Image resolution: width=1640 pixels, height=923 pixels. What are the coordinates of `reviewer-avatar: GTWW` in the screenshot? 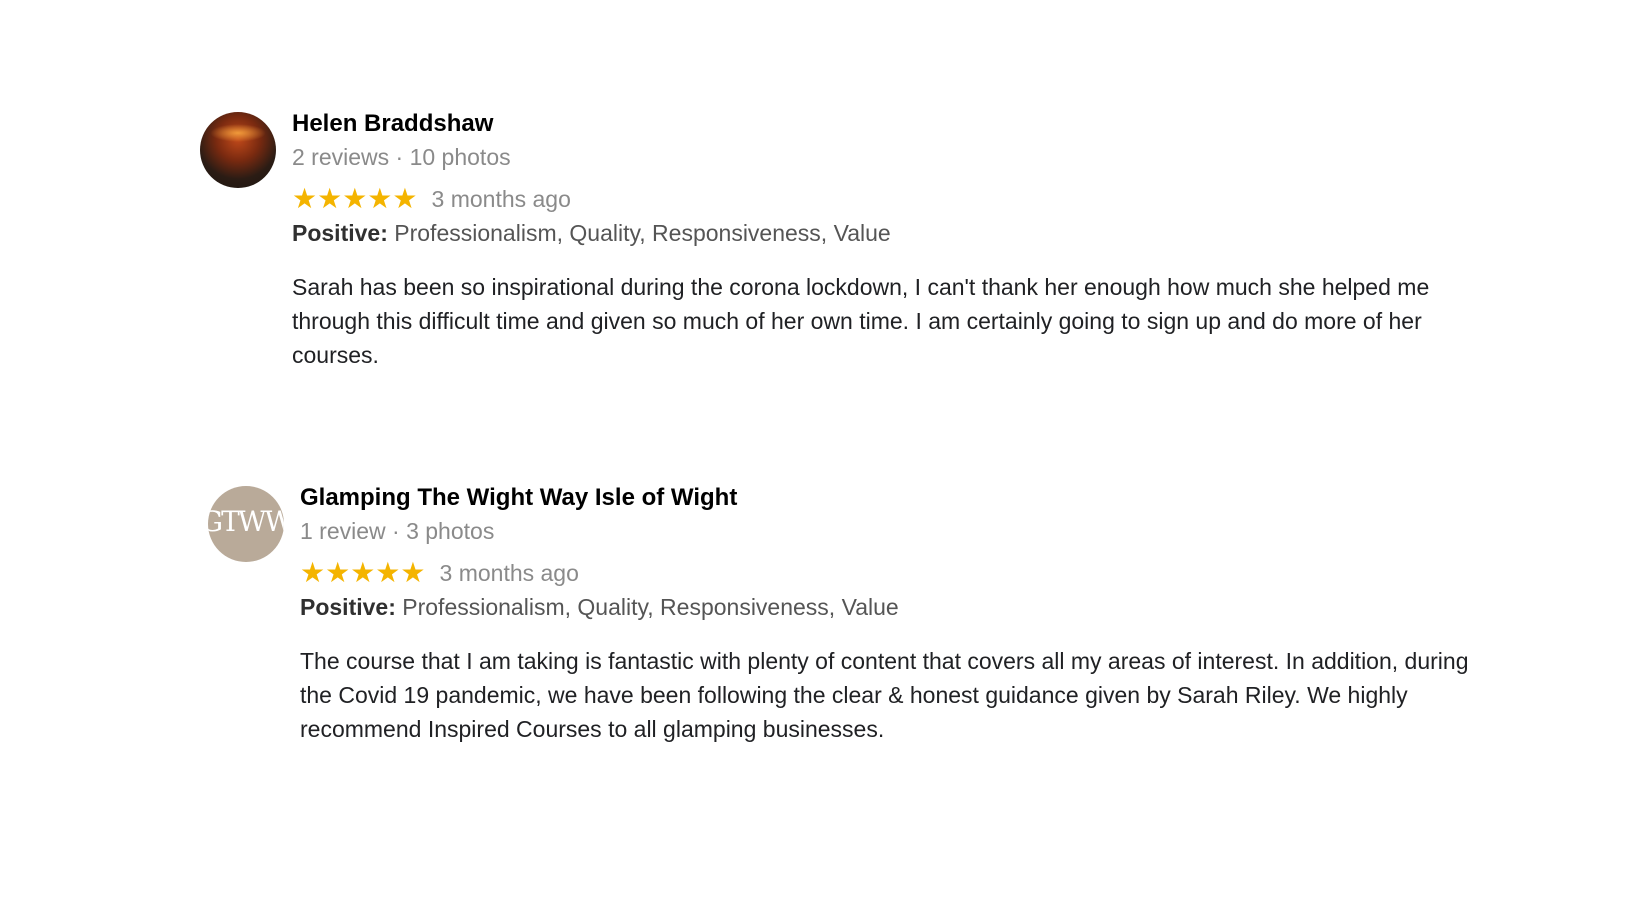 It's located at (246, 524).